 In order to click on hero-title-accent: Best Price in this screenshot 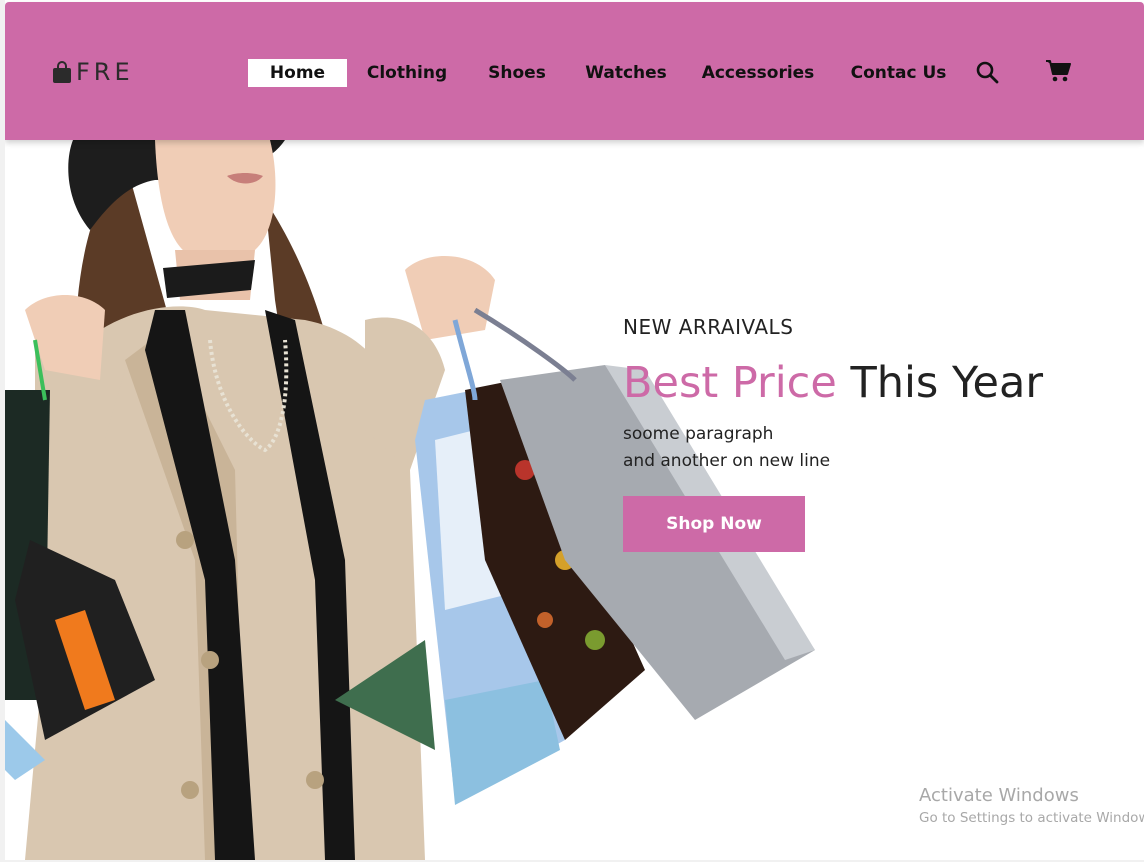, I will do `click(730, 383)`.